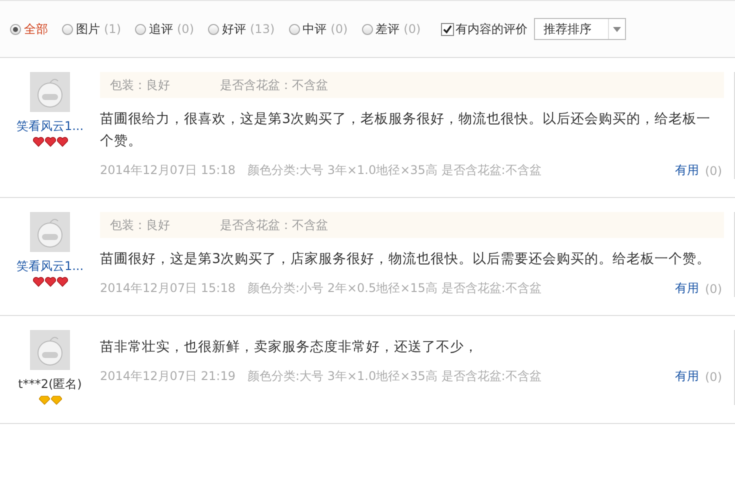 This screenshot has height=501, width=735. What do you see at coordinates (447, 29) in the screenshot?
I see `checkbox` at bounding box center [447, 29].